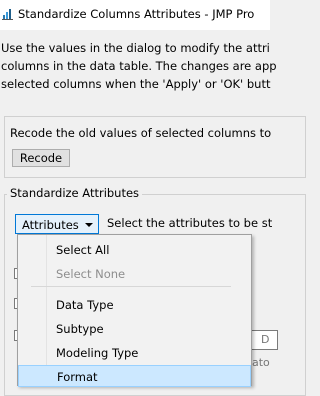 Image resolution: width=320 pixels, height=396 pixels. I want to click on title-bar: Standardize Columns Attributes - JMP Pro, so click(135, 15).